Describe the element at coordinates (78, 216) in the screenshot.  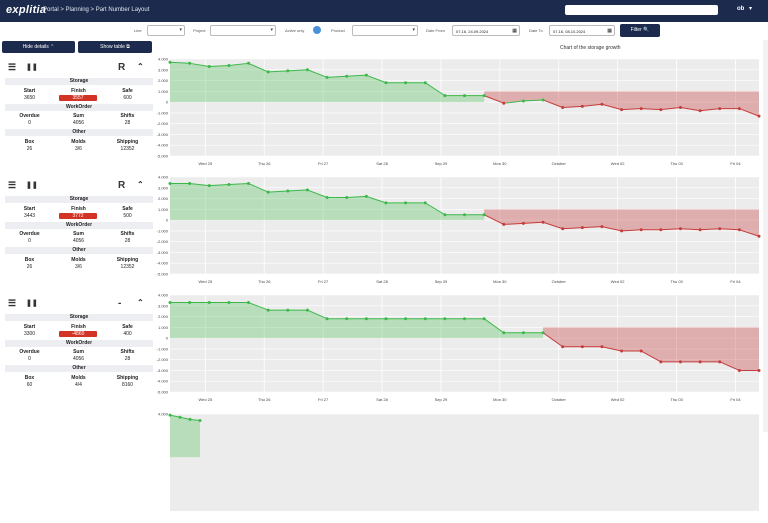
I see `finish-value: 3772` at that location.